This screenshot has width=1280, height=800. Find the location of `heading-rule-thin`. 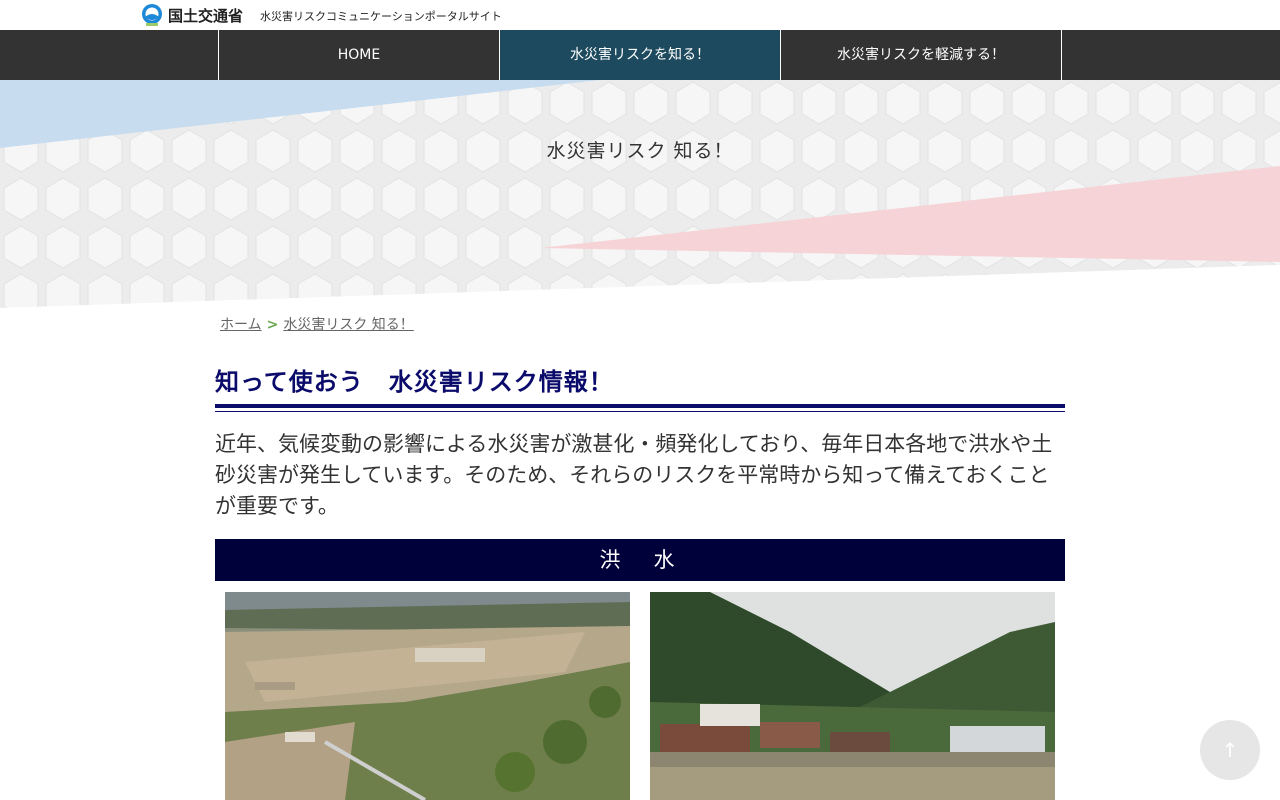

heading-rule-thin is located at coordinates (640, 411).